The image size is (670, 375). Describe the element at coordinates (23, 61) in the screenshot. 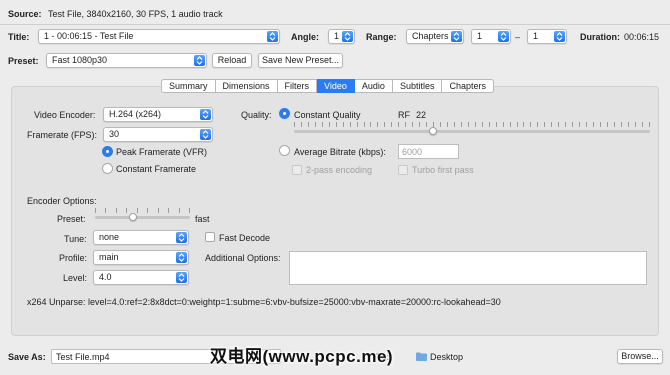

I see `preset-label: Preset:` at that location.